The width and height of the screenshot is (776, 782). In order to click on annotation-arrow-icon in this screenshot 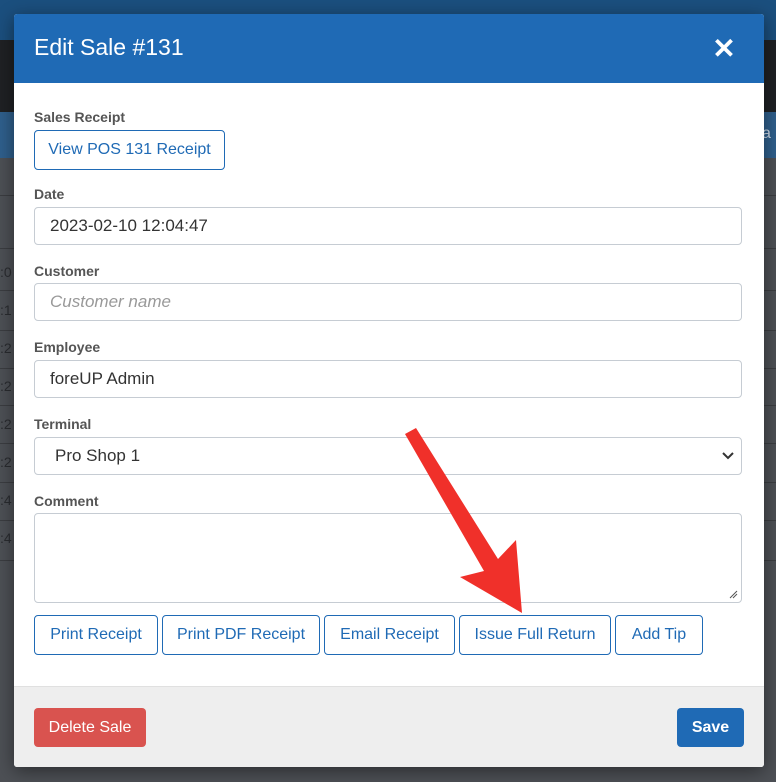, I will do `click(463, 520)`.